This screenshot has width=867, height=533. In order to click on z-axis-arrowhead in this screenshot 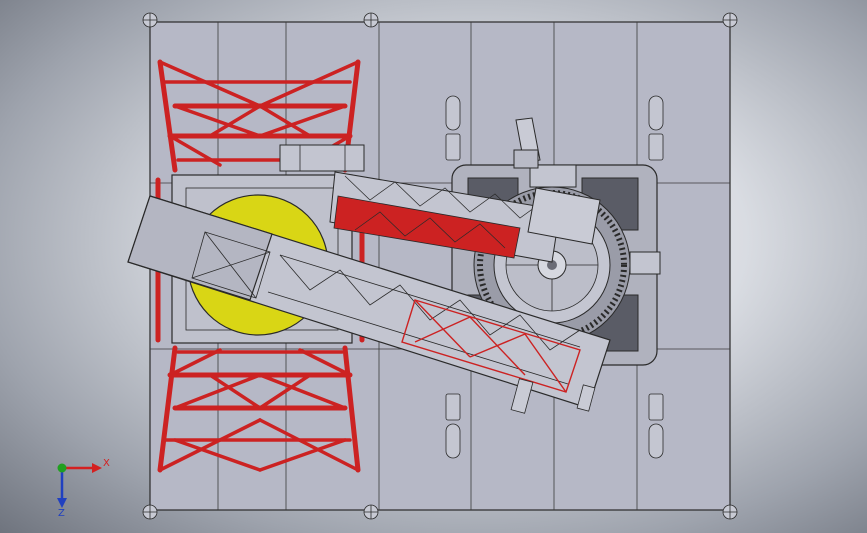, I will do `click(62, 503)`.